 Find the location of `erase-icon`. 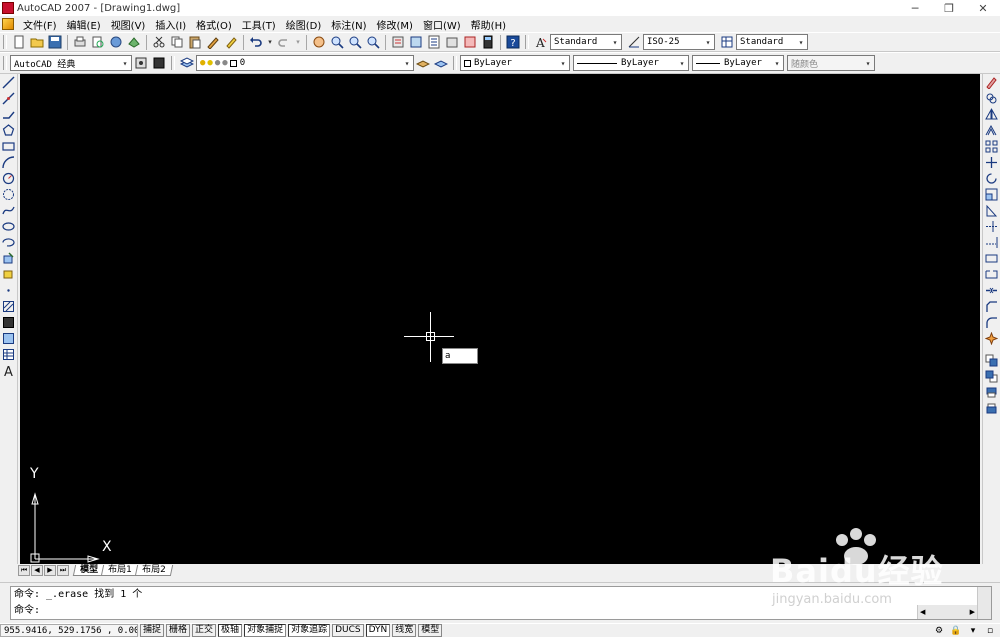

erase-icon is located at coordinates (992, 82).